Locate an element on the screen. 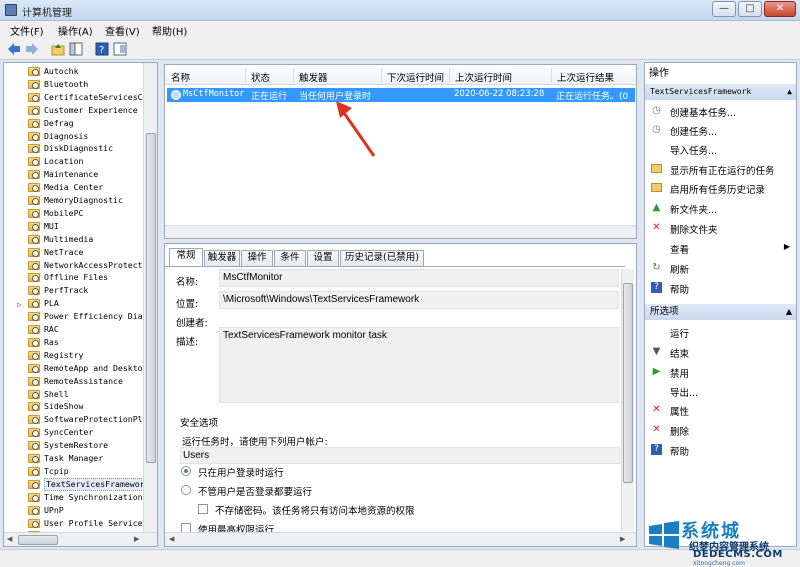  refresh-action: ↻ 刷新 is located at coordinates (720, 267).